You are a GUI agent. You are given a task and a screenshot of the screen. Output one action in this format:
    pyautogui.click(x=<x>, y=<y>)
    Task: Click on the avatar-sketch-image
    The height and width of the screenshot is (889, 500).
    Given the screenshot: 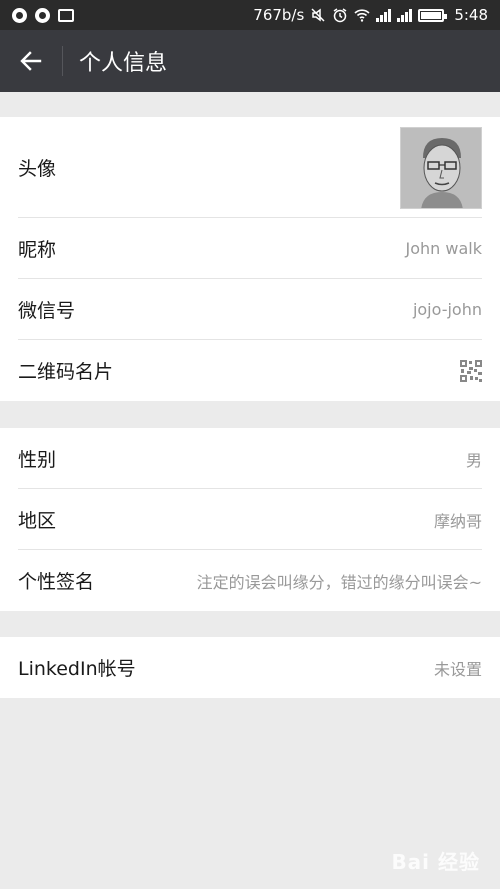 What is the action you would take?
    pyautogui.click(x=441, y=167)
    